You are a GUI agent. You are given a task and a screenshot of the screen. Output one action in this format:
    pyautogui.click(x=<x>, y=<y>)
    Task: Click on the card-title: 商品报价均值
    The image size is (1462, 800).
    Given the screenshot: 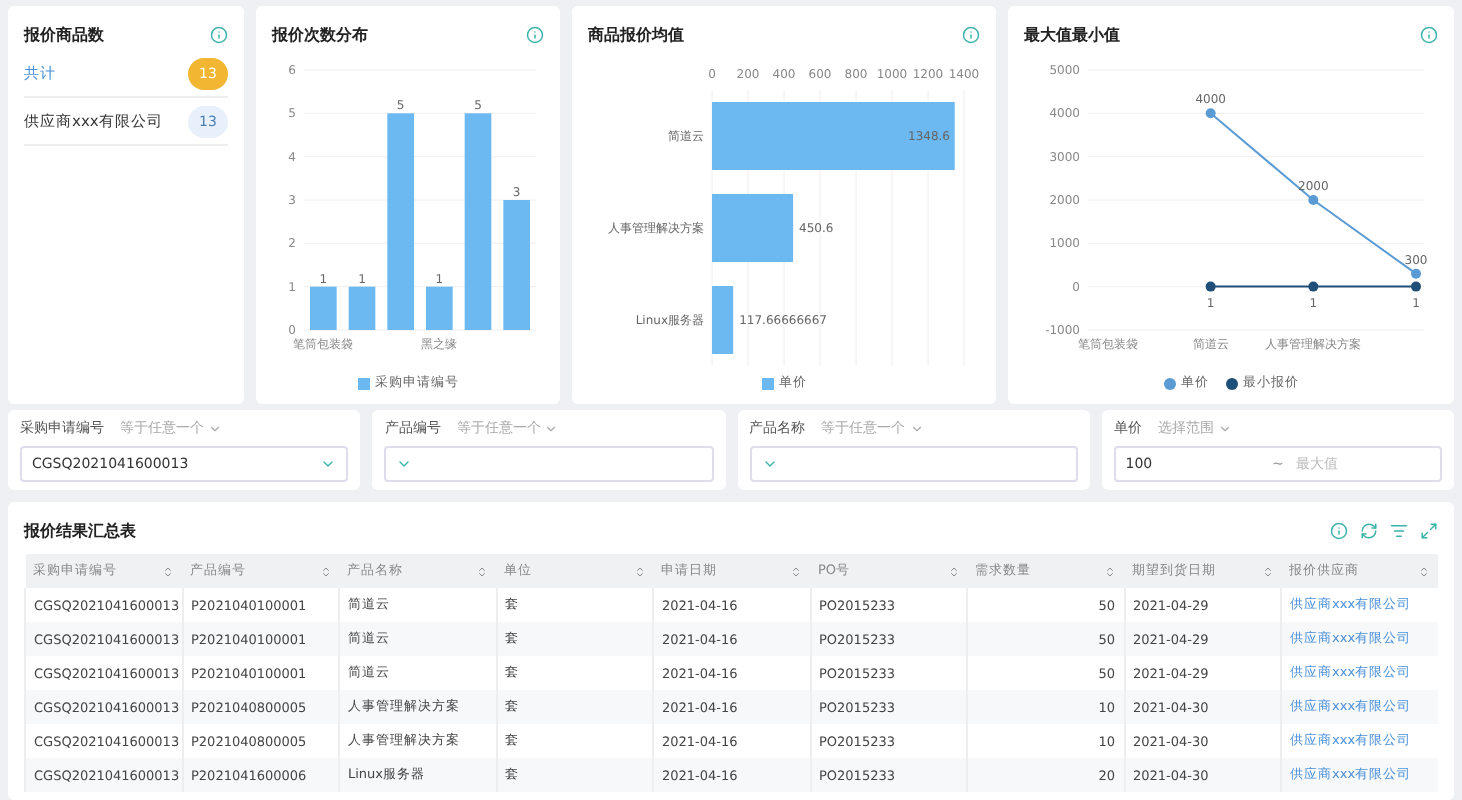 What is the action you would take?
    pyautogui.click(x=636, y=34)
    